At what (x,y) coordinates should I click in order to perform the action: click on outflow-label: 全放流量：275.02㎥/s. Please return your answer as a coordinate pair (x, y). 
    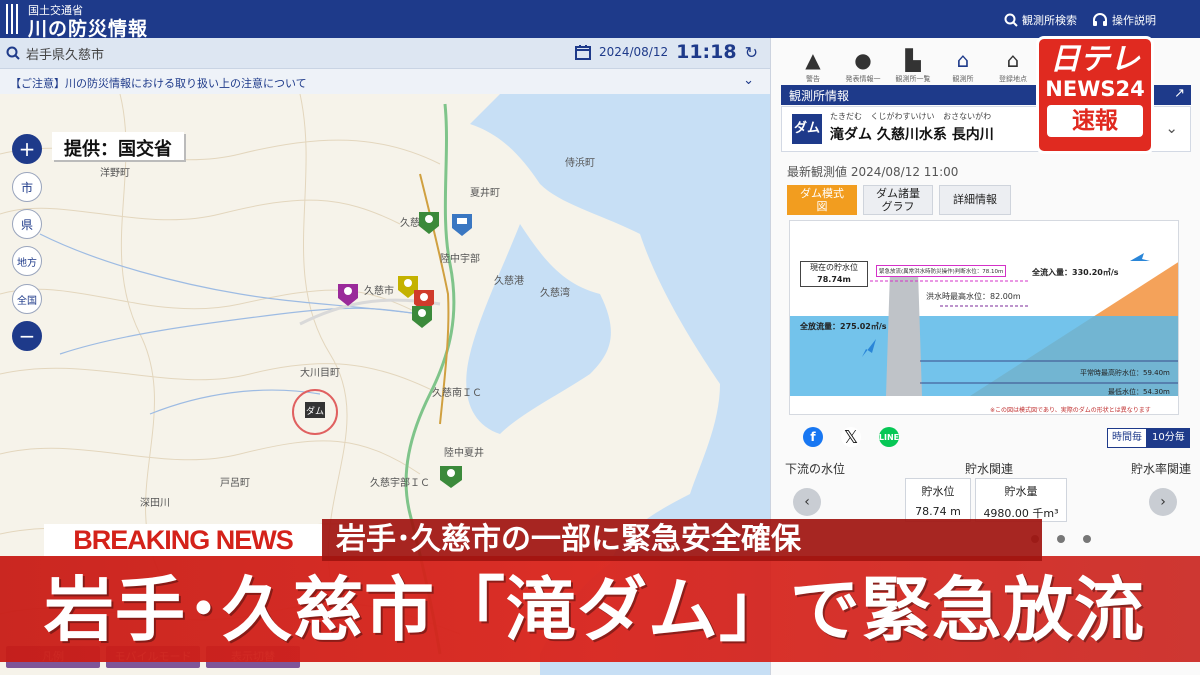
    Looking at the image, I should click on (843, 326).